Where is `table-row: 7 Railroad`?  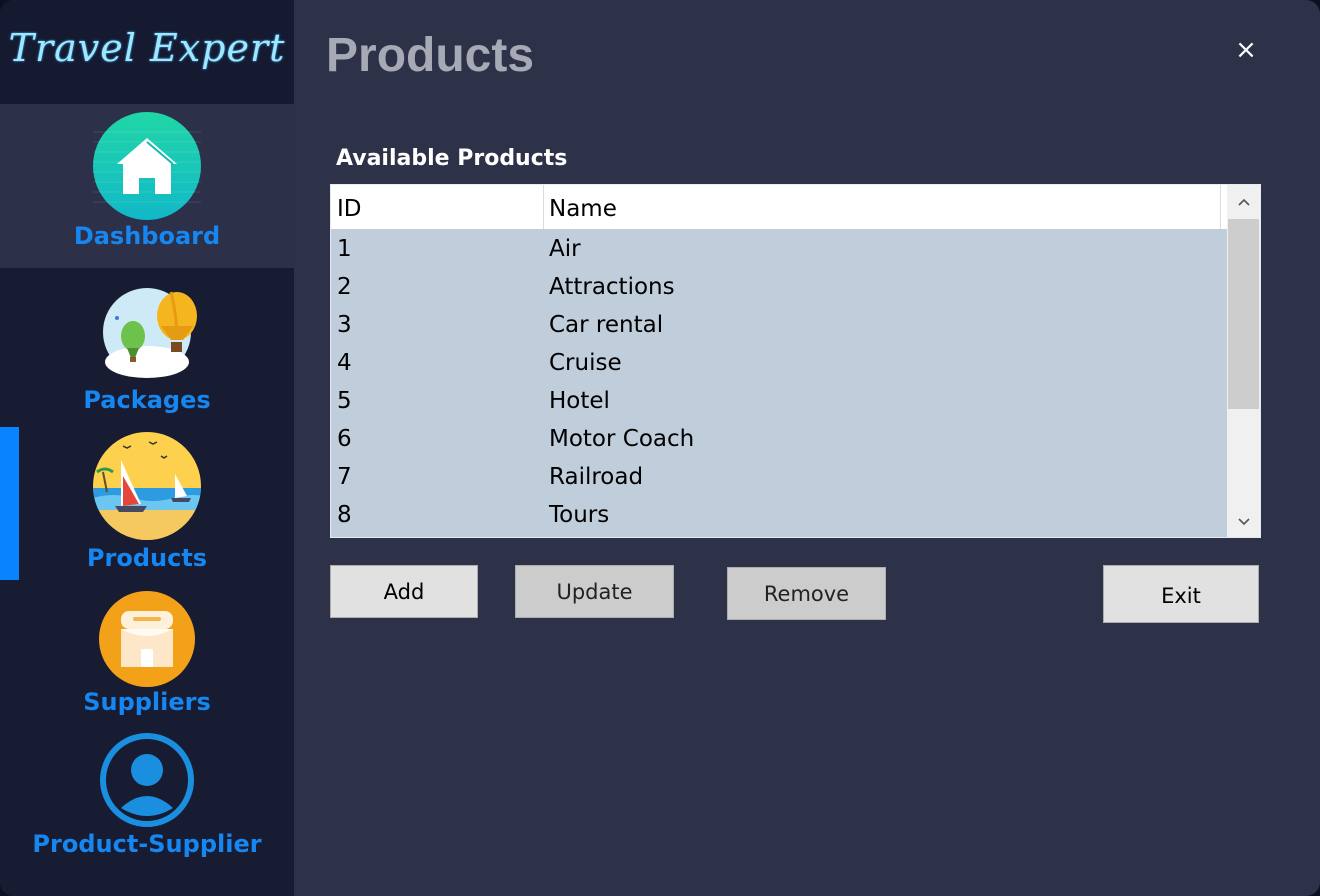
table-row: 7 Railroad is located at coordinates (780, 476).